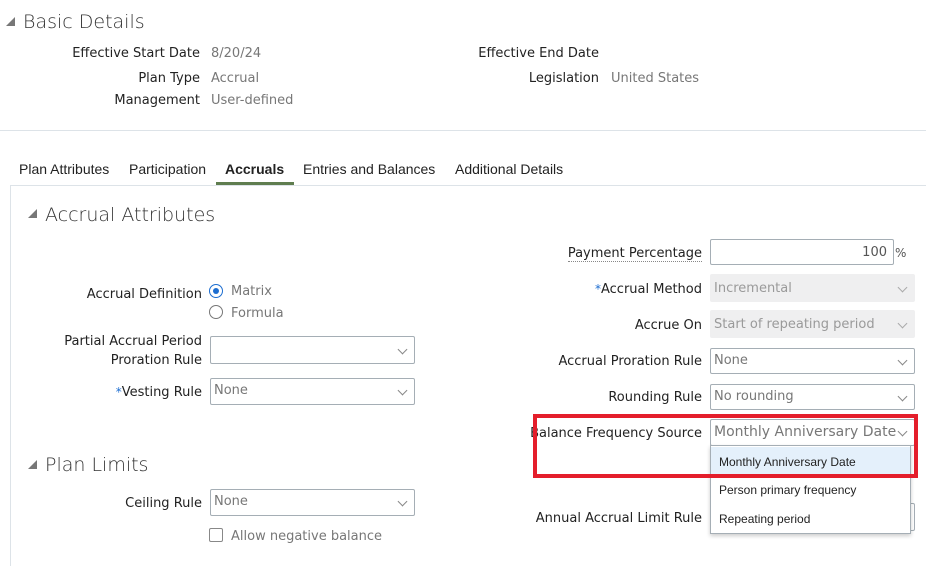 Image resolution: width=926 pixels, height=566 pixels. I want to click on accrual-definition-label: Accrual Definition, so click(144, 294).